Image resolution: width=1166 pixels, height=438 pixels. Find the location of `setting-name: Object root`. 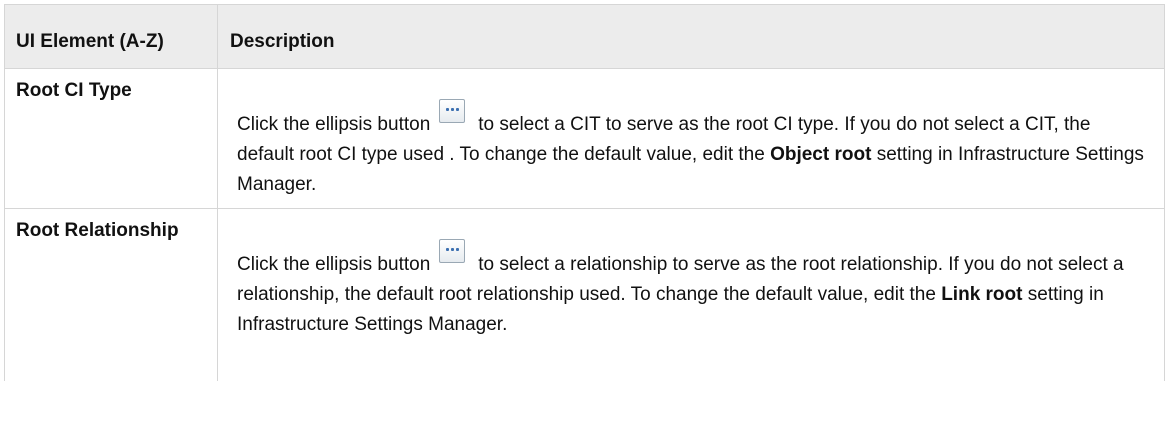

setting-name: Object root is located at coordinates (821, 154).